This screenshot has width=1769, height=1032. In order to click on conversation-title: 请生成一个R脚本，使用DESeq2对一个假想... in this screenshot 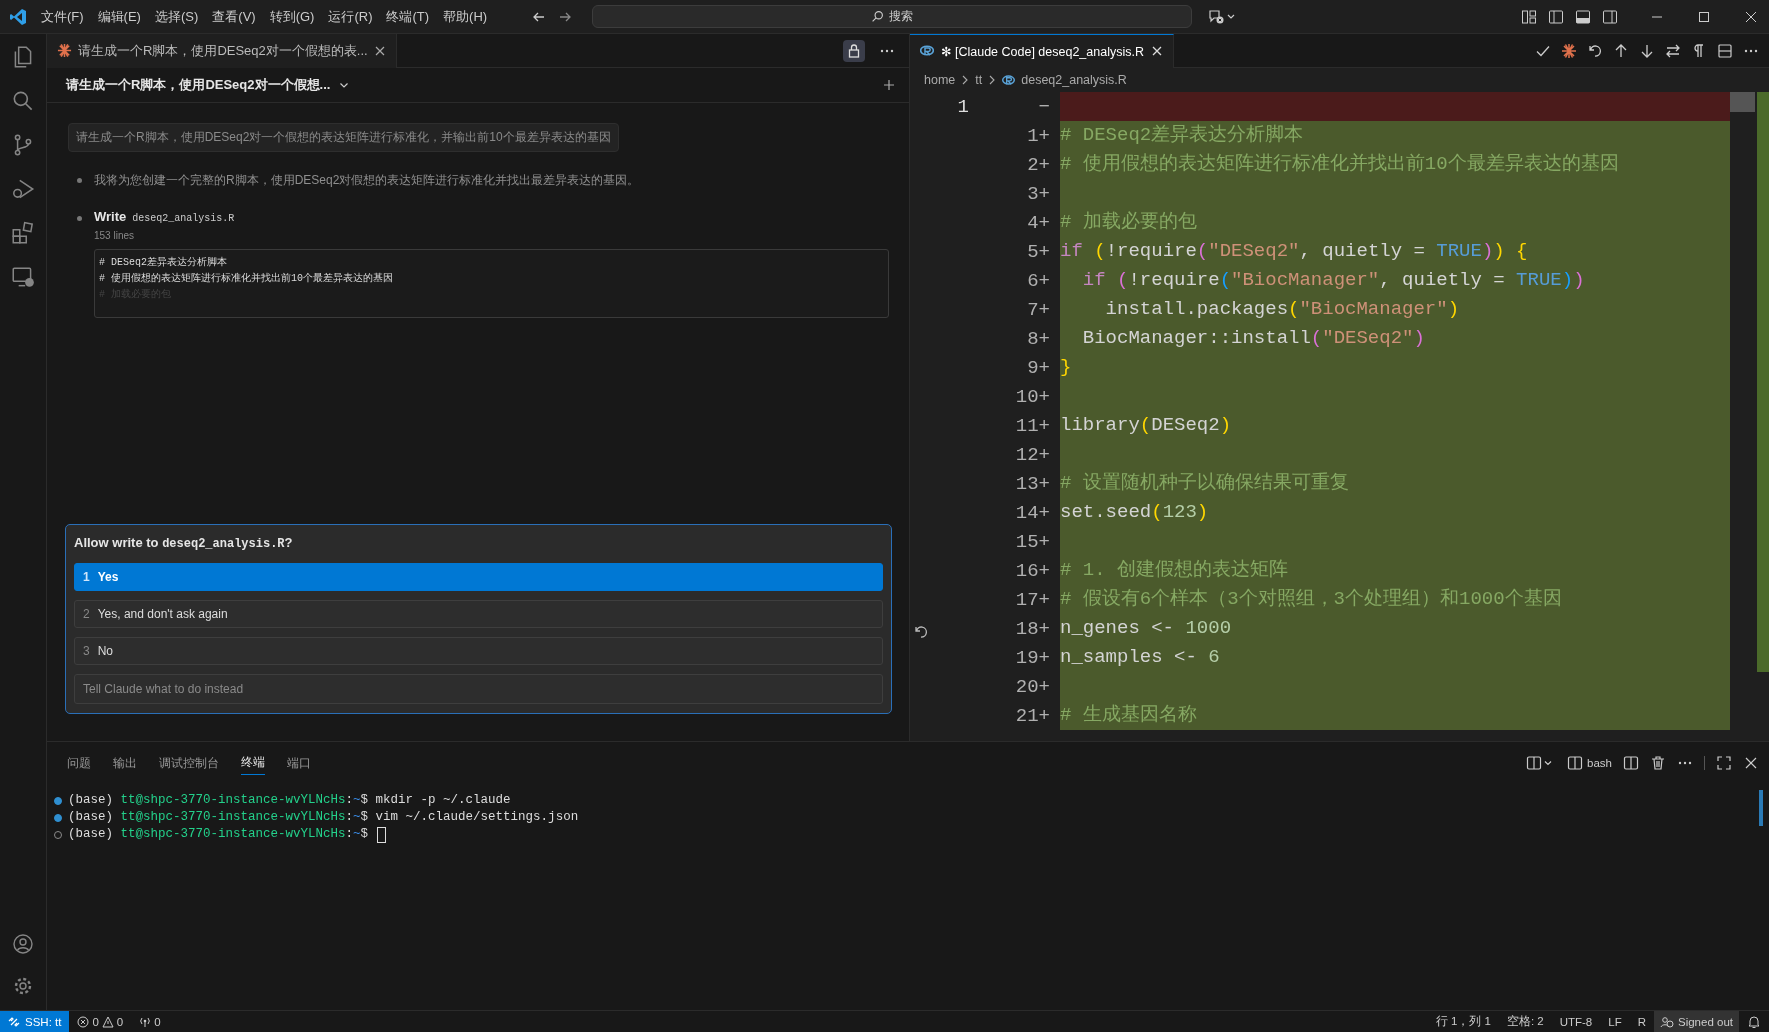, I will do `click(198, 85)`.